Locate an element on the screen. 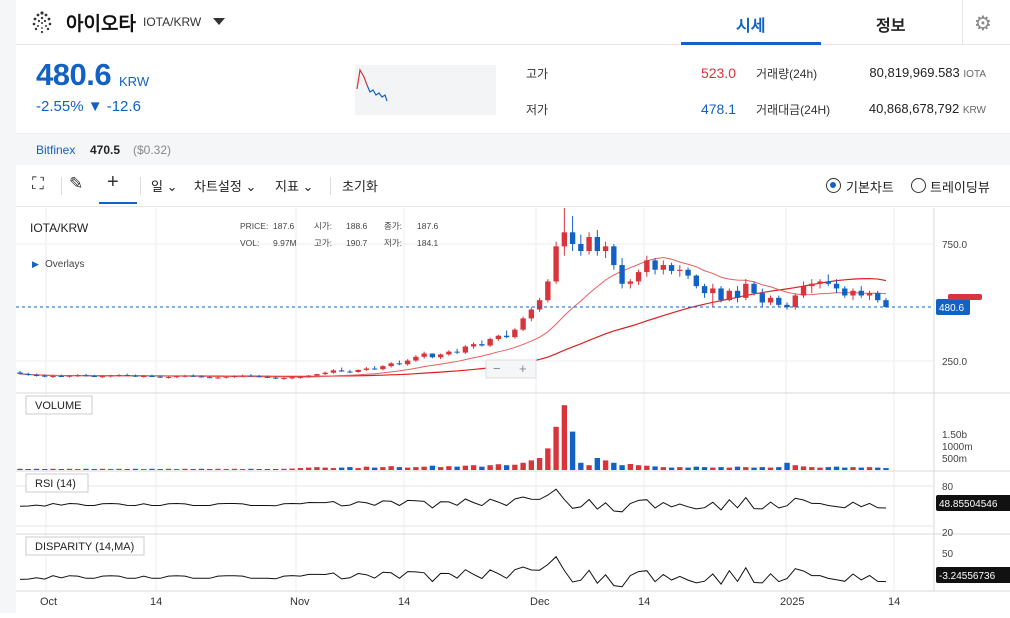 Image resolution: width=1010 pixels, height=618 pixels. gear-icon: ⚙ is located at coordinates (983, 23).